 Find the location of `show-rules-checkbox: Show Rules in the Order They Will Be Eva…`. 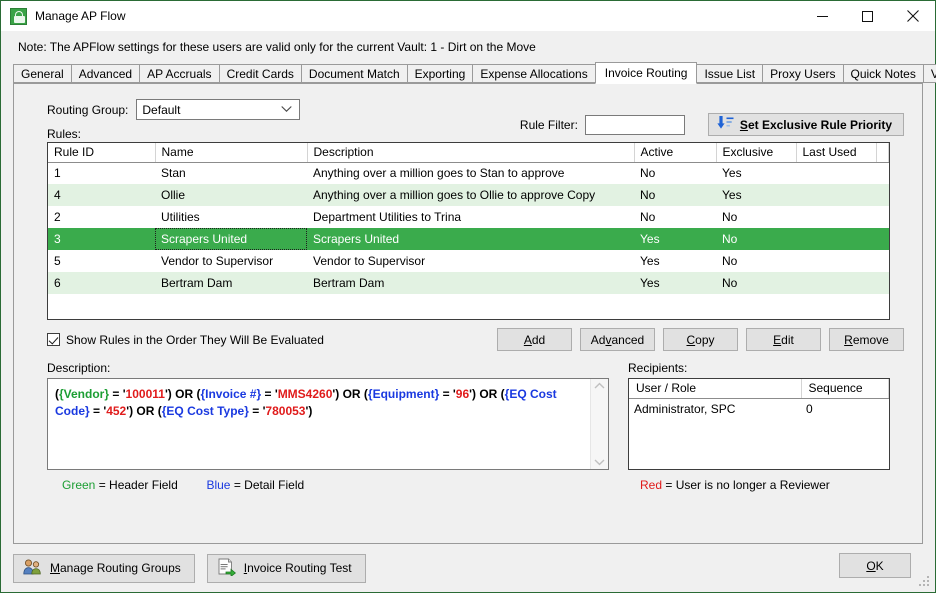

show-rules-checkbox: Show Rules in the Order They Will Be Eva… is located at coordinates (185, 340).